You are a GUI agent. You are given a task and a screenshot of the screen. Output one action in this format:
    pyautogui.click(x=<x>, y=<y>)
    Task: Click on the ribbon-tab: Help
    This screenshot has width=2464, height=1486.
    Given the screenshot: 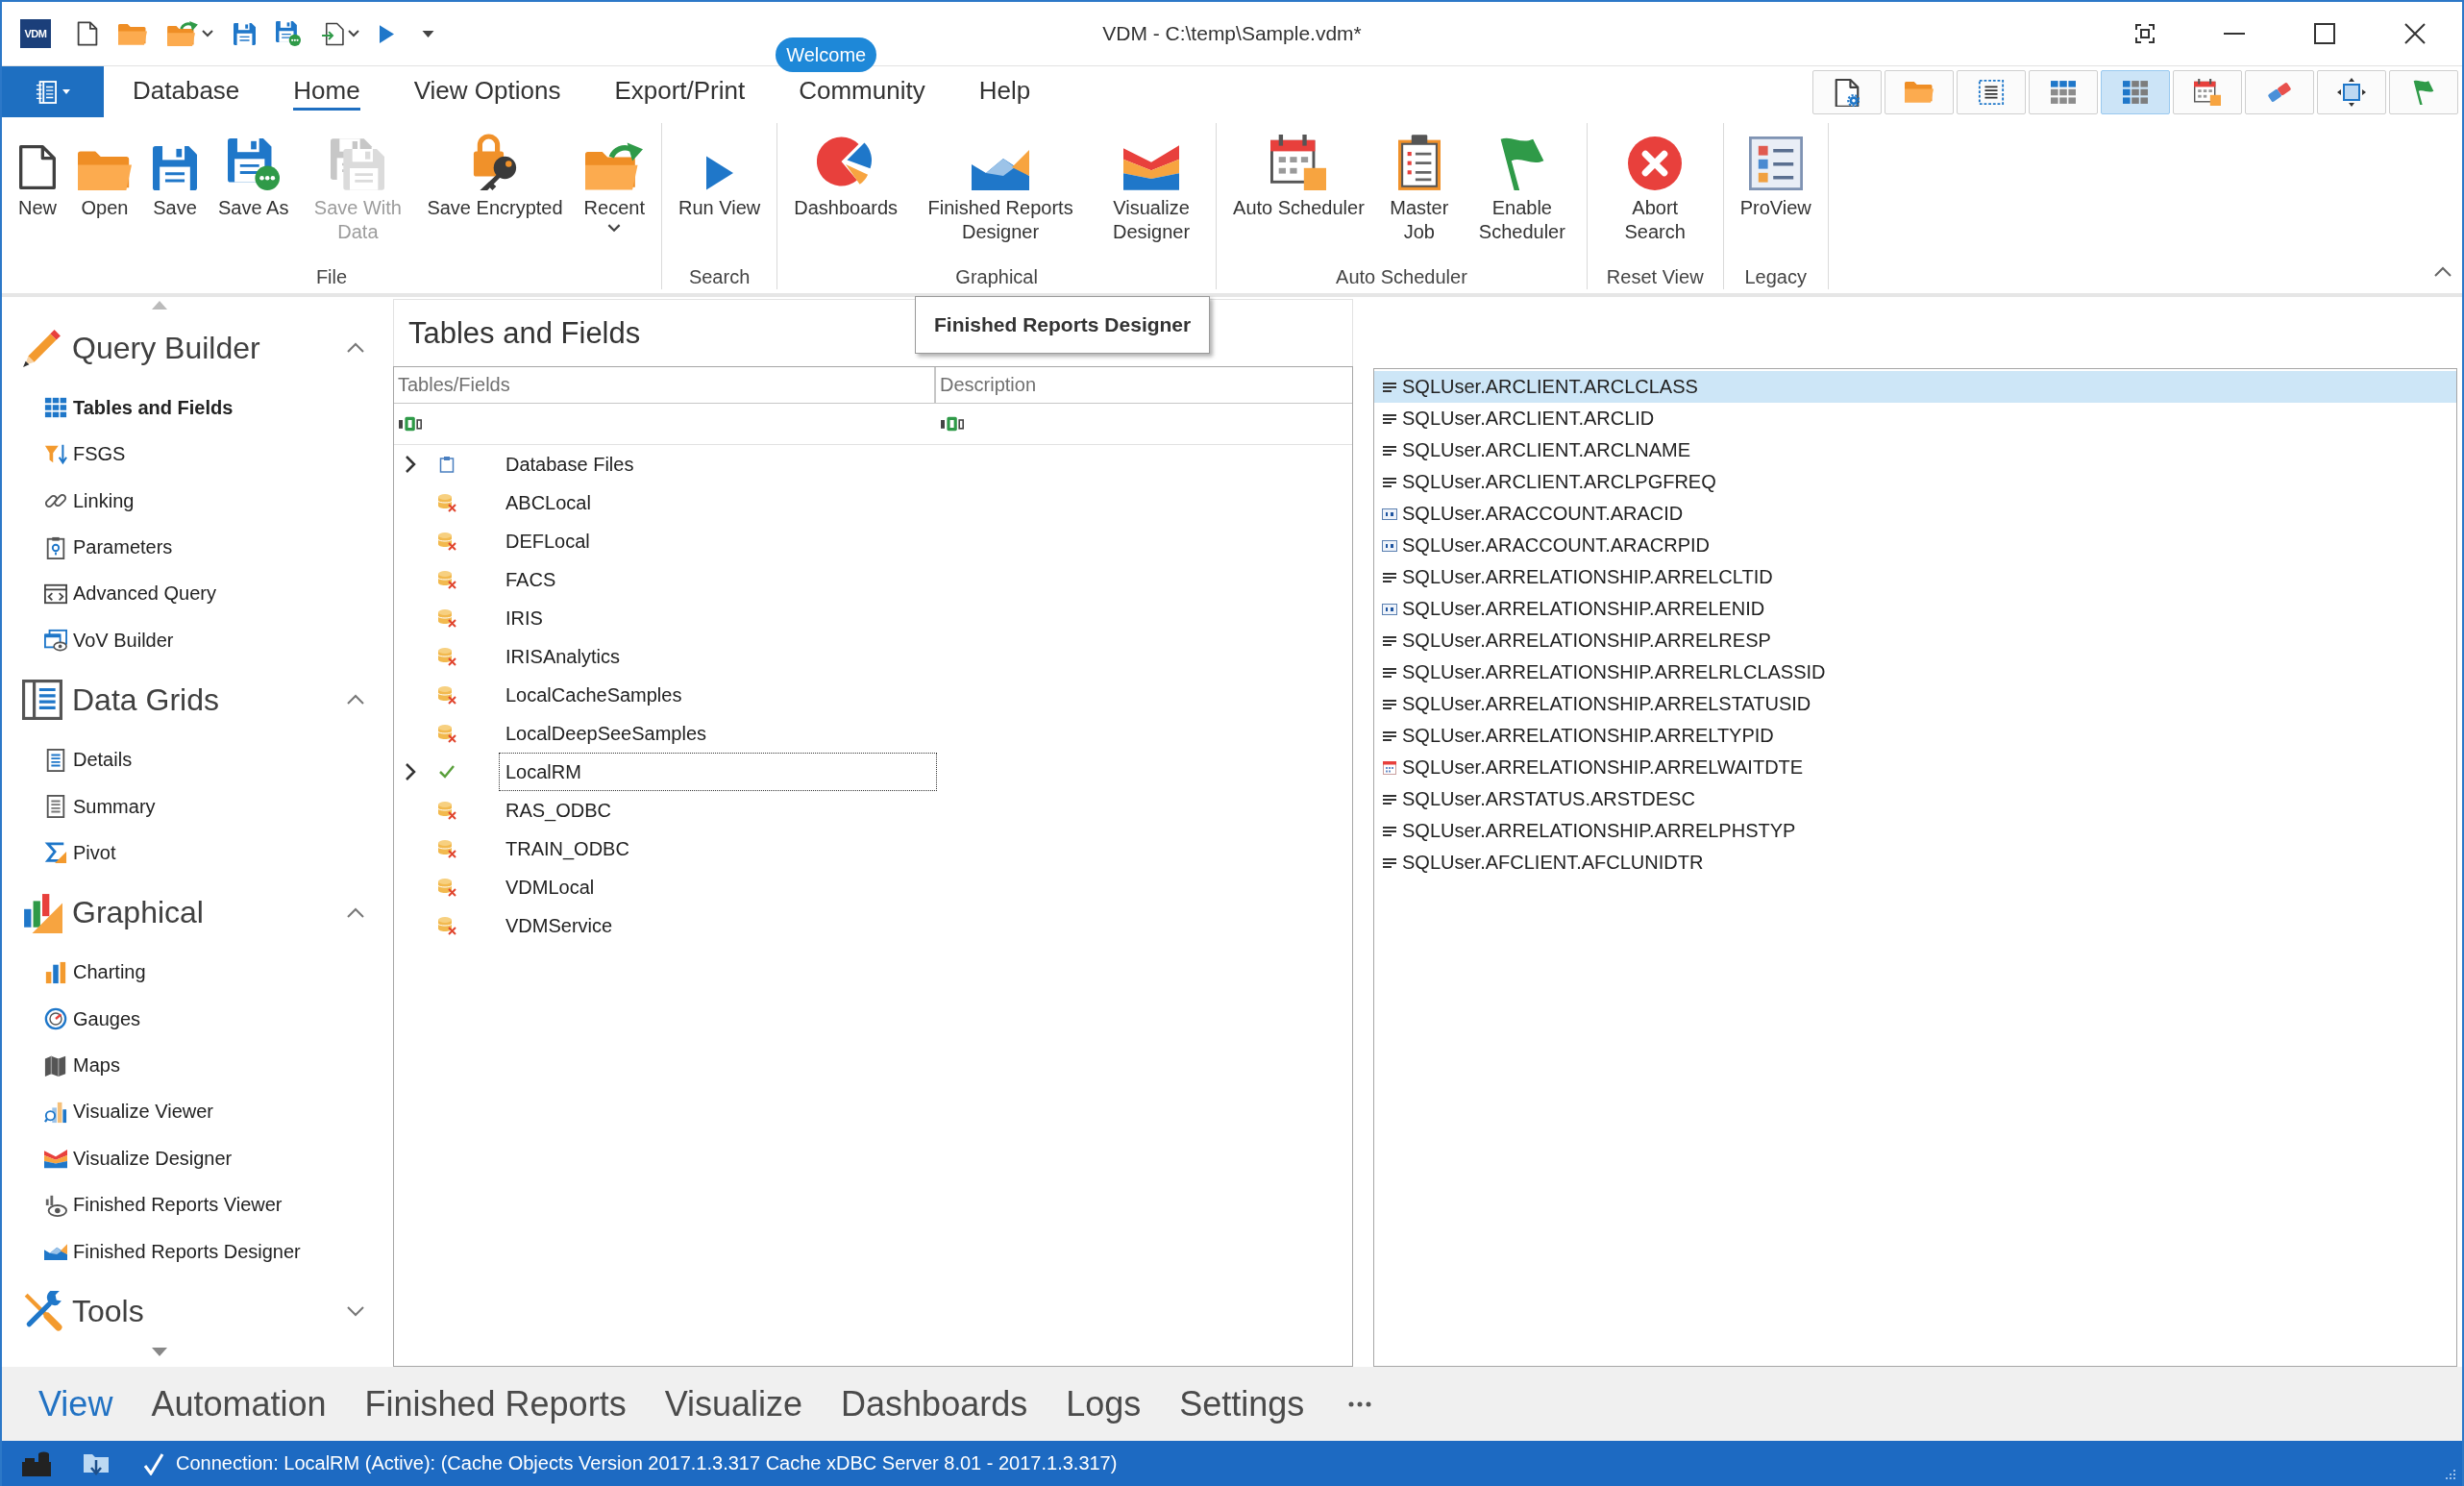 What is the action you would take?
    pyautogui.click(x=1004, y=92)
    